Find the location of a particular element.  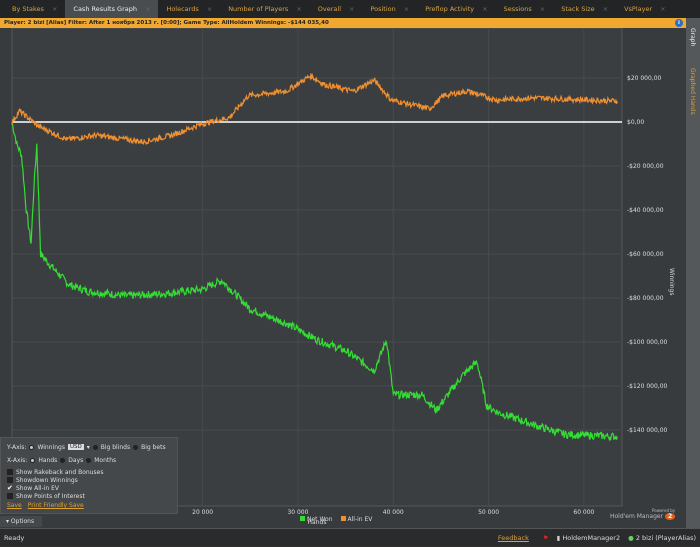

print-save-link: Print Friendly Save is located at coordinates (56, 505).